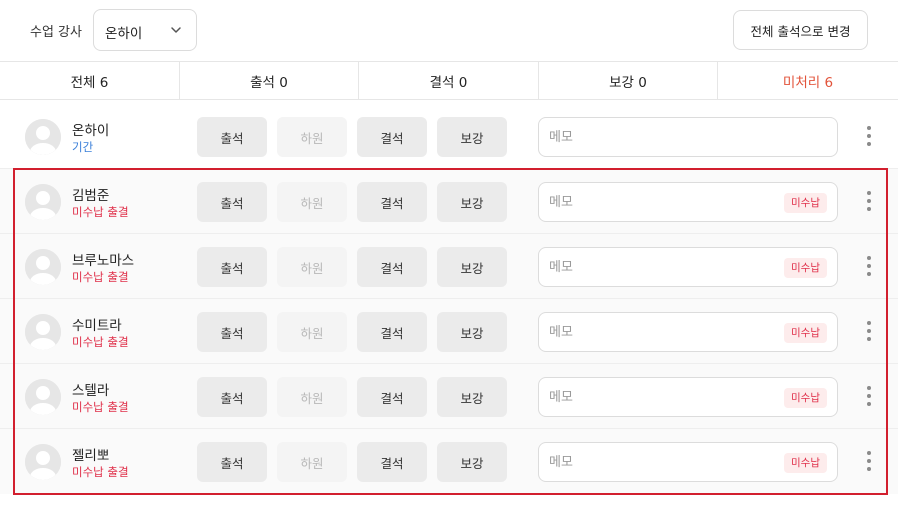 The height and width of the screenshot is (506, 898). What do you see at coordinates (124, 34) in the screenshot?
I see `teacher-select-value: 온하이` at bounding box center [124, 34].